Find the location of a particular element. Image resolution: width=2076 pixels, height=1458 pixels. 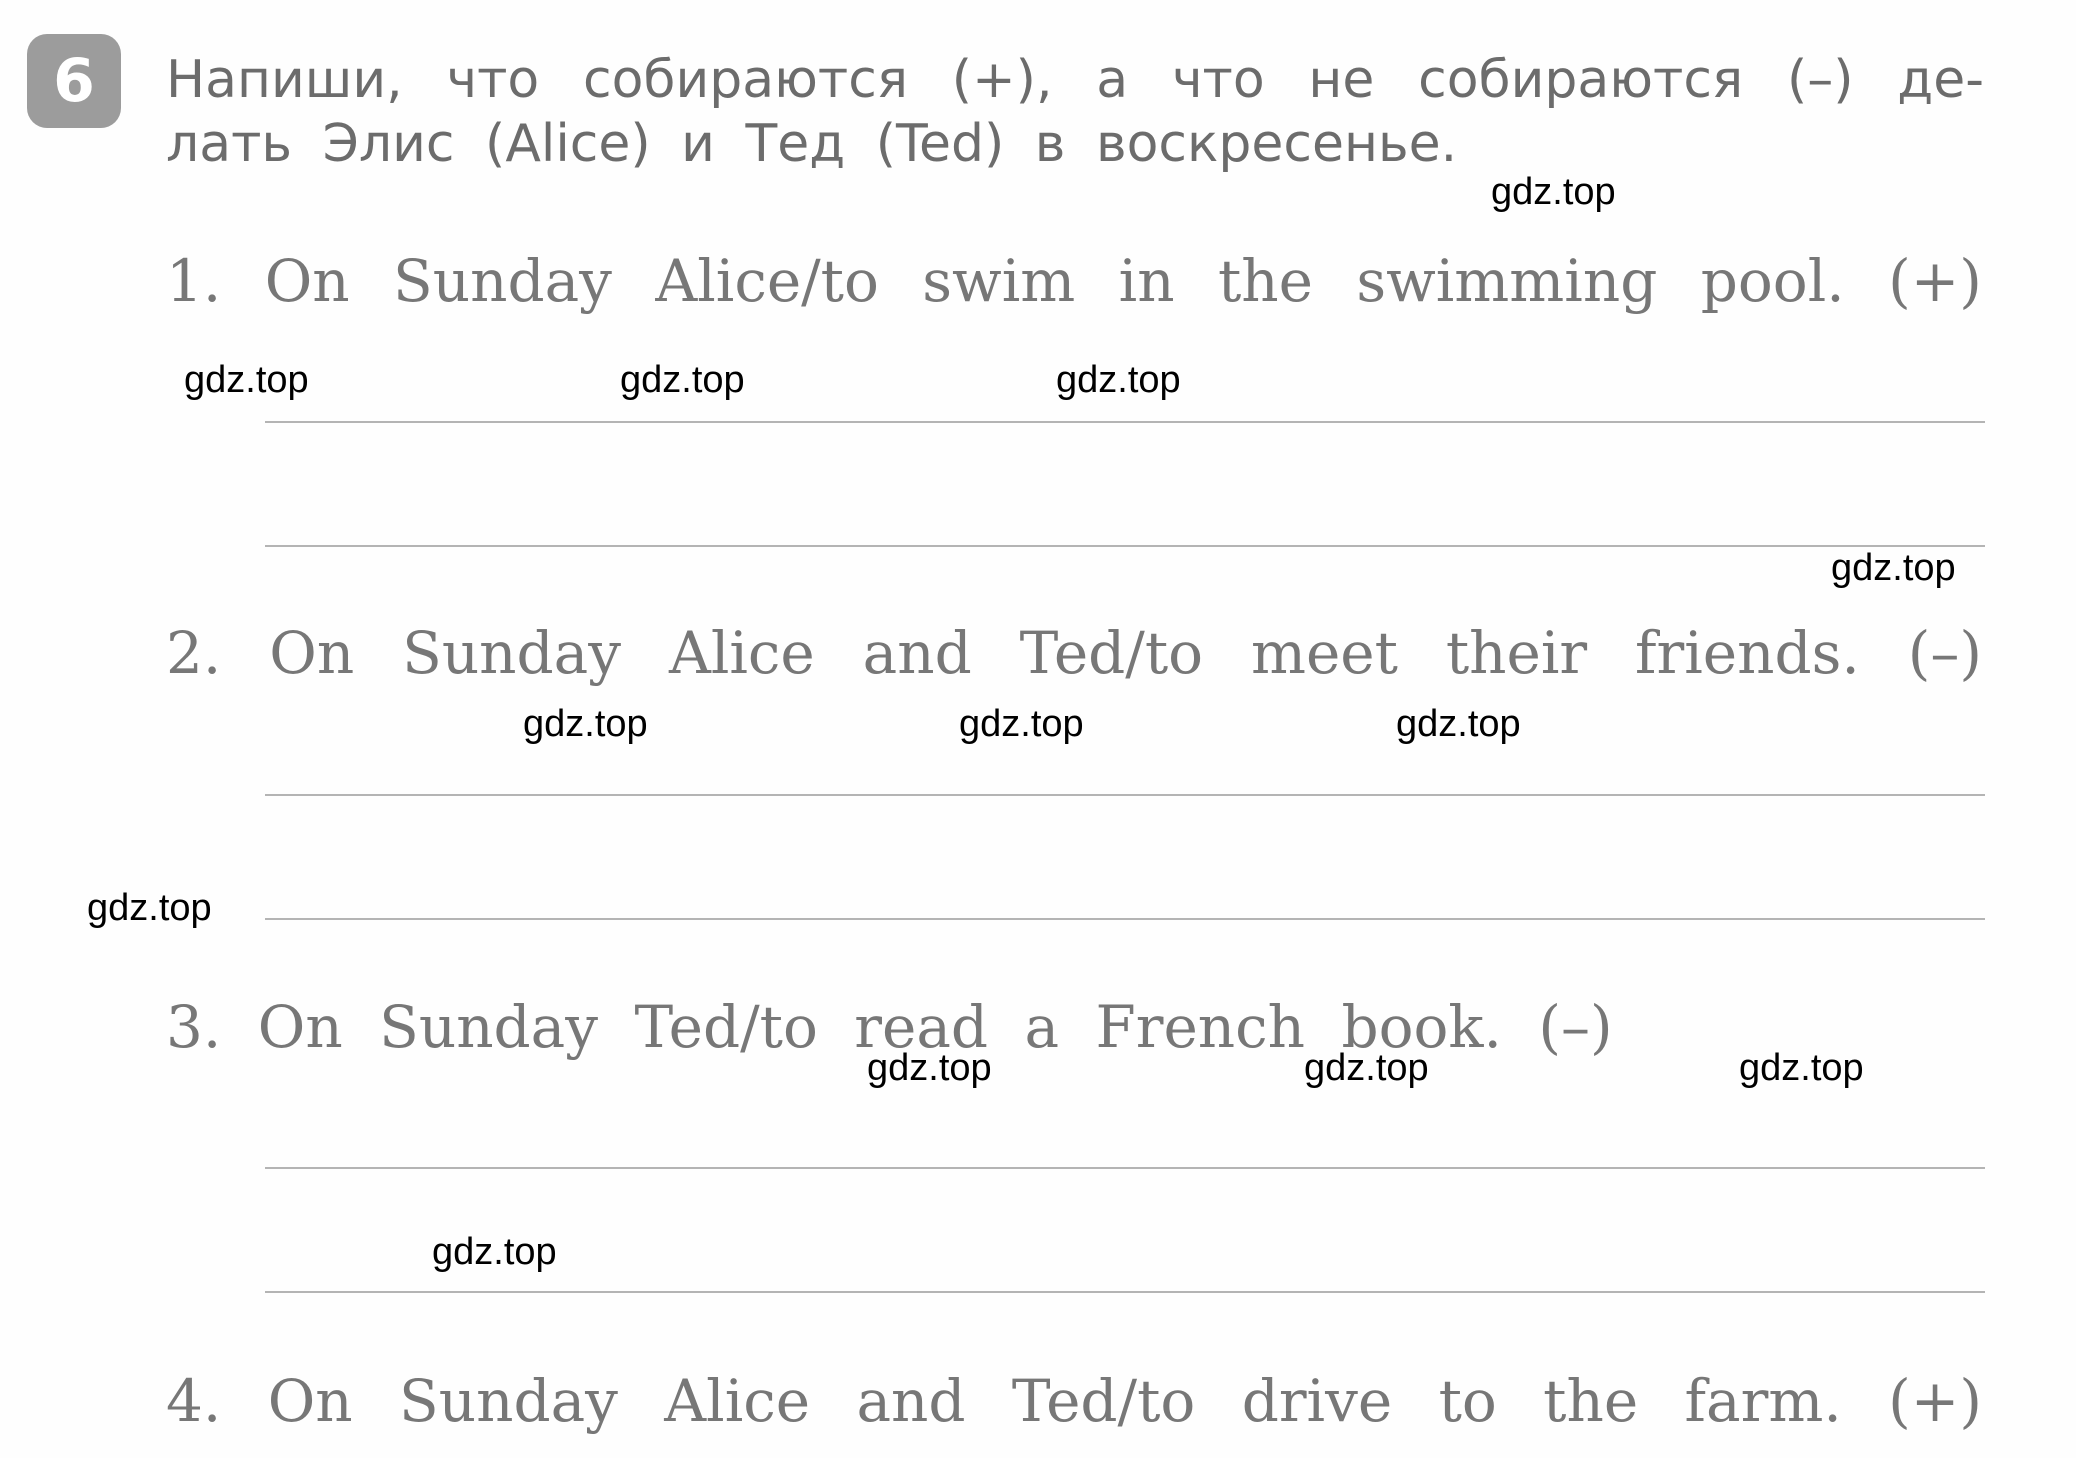

sentence-word: meet is located at coordinates (1324, 653).